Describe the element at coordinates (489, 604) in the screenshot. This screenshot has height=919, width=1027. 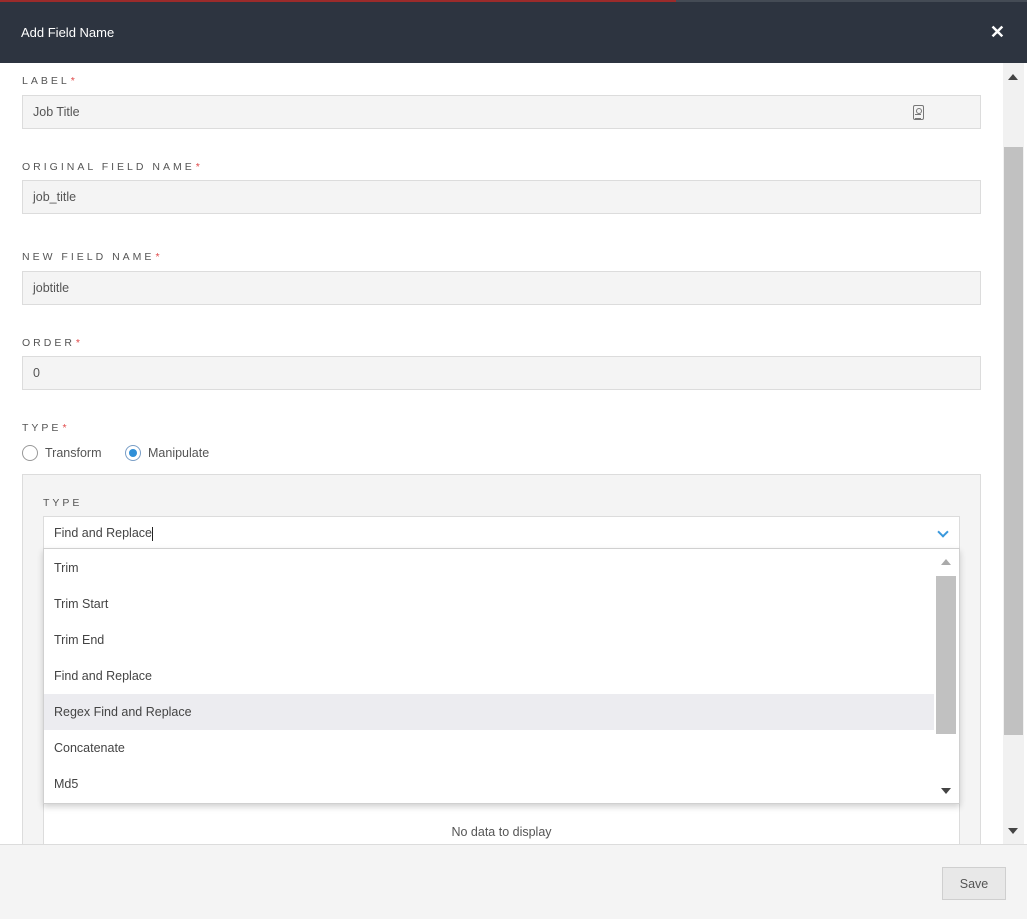
I see `dropdown-option-trim-start: Trim Start` at that location.